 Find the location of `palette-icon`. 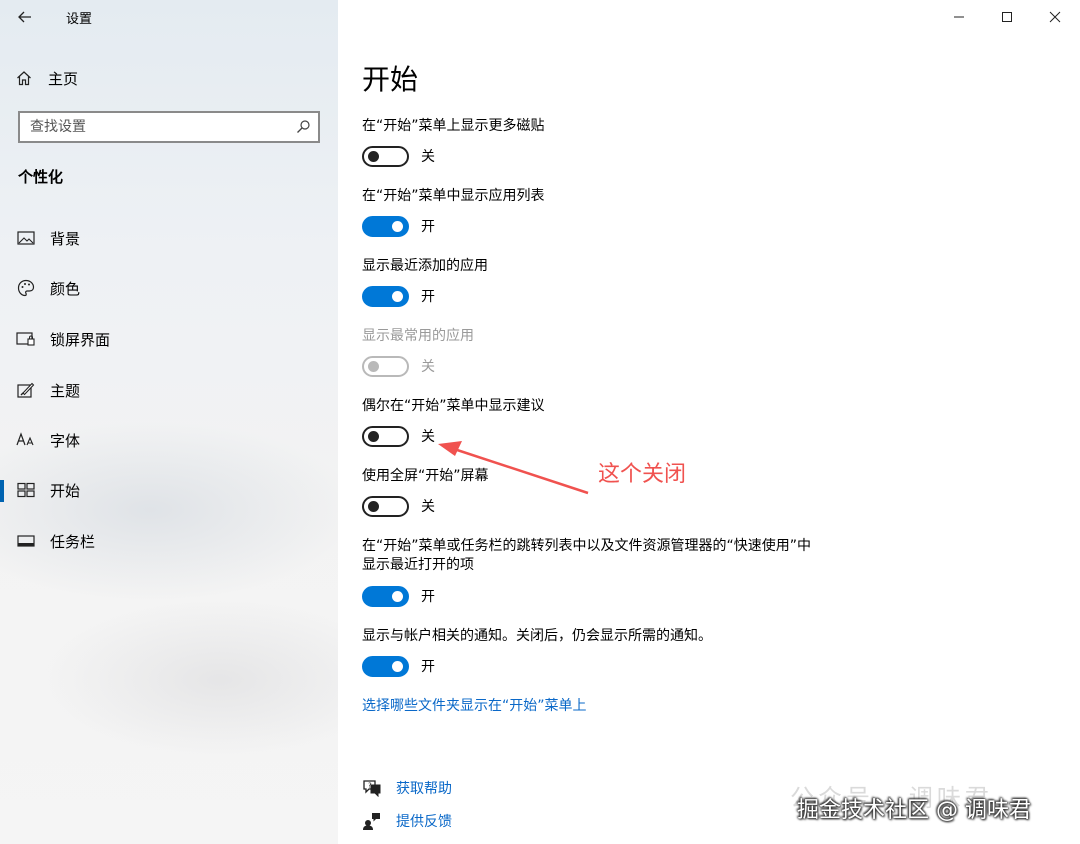

palette-icon is located at coordinates (26, 288).